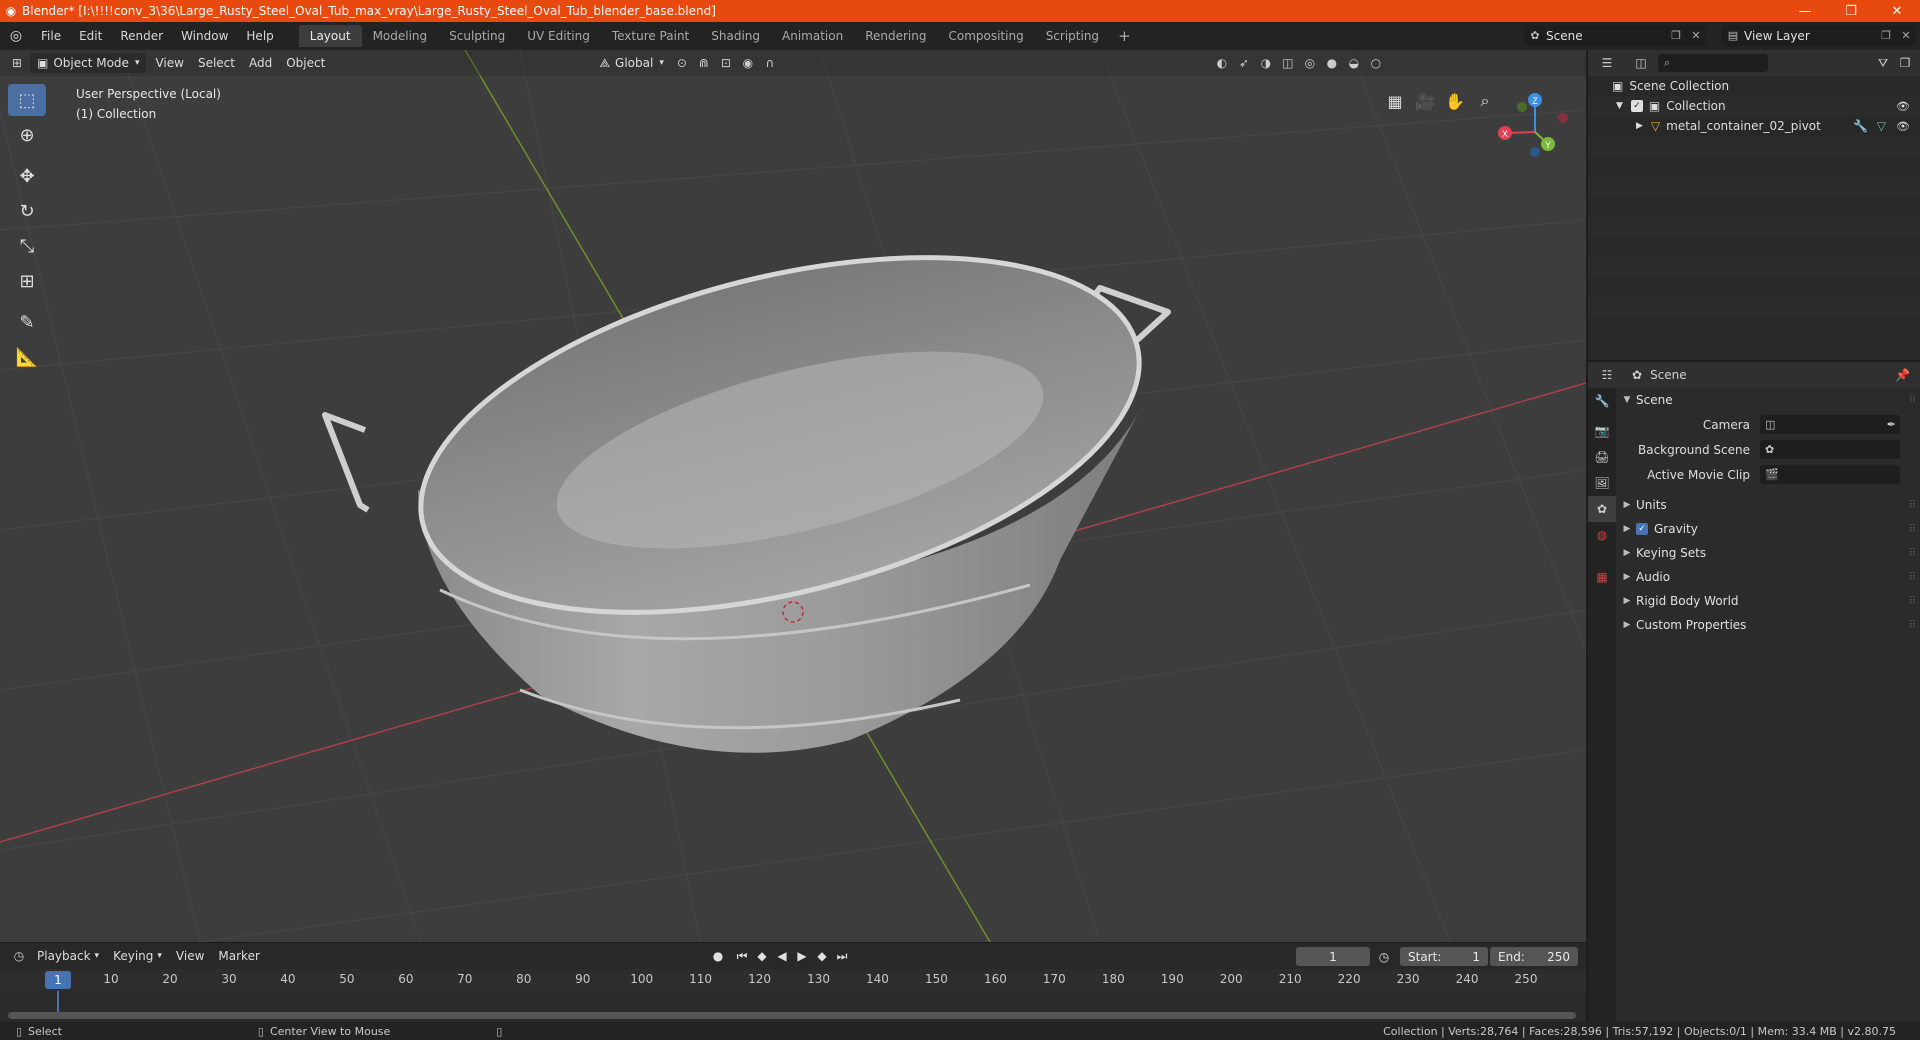 This screenshot has height=1040, width=1920. What do you see at coordinates (1713, 63) in the screenshot?
I see `outliner-search-input: ⌕` at bounding box center [1713, 63].